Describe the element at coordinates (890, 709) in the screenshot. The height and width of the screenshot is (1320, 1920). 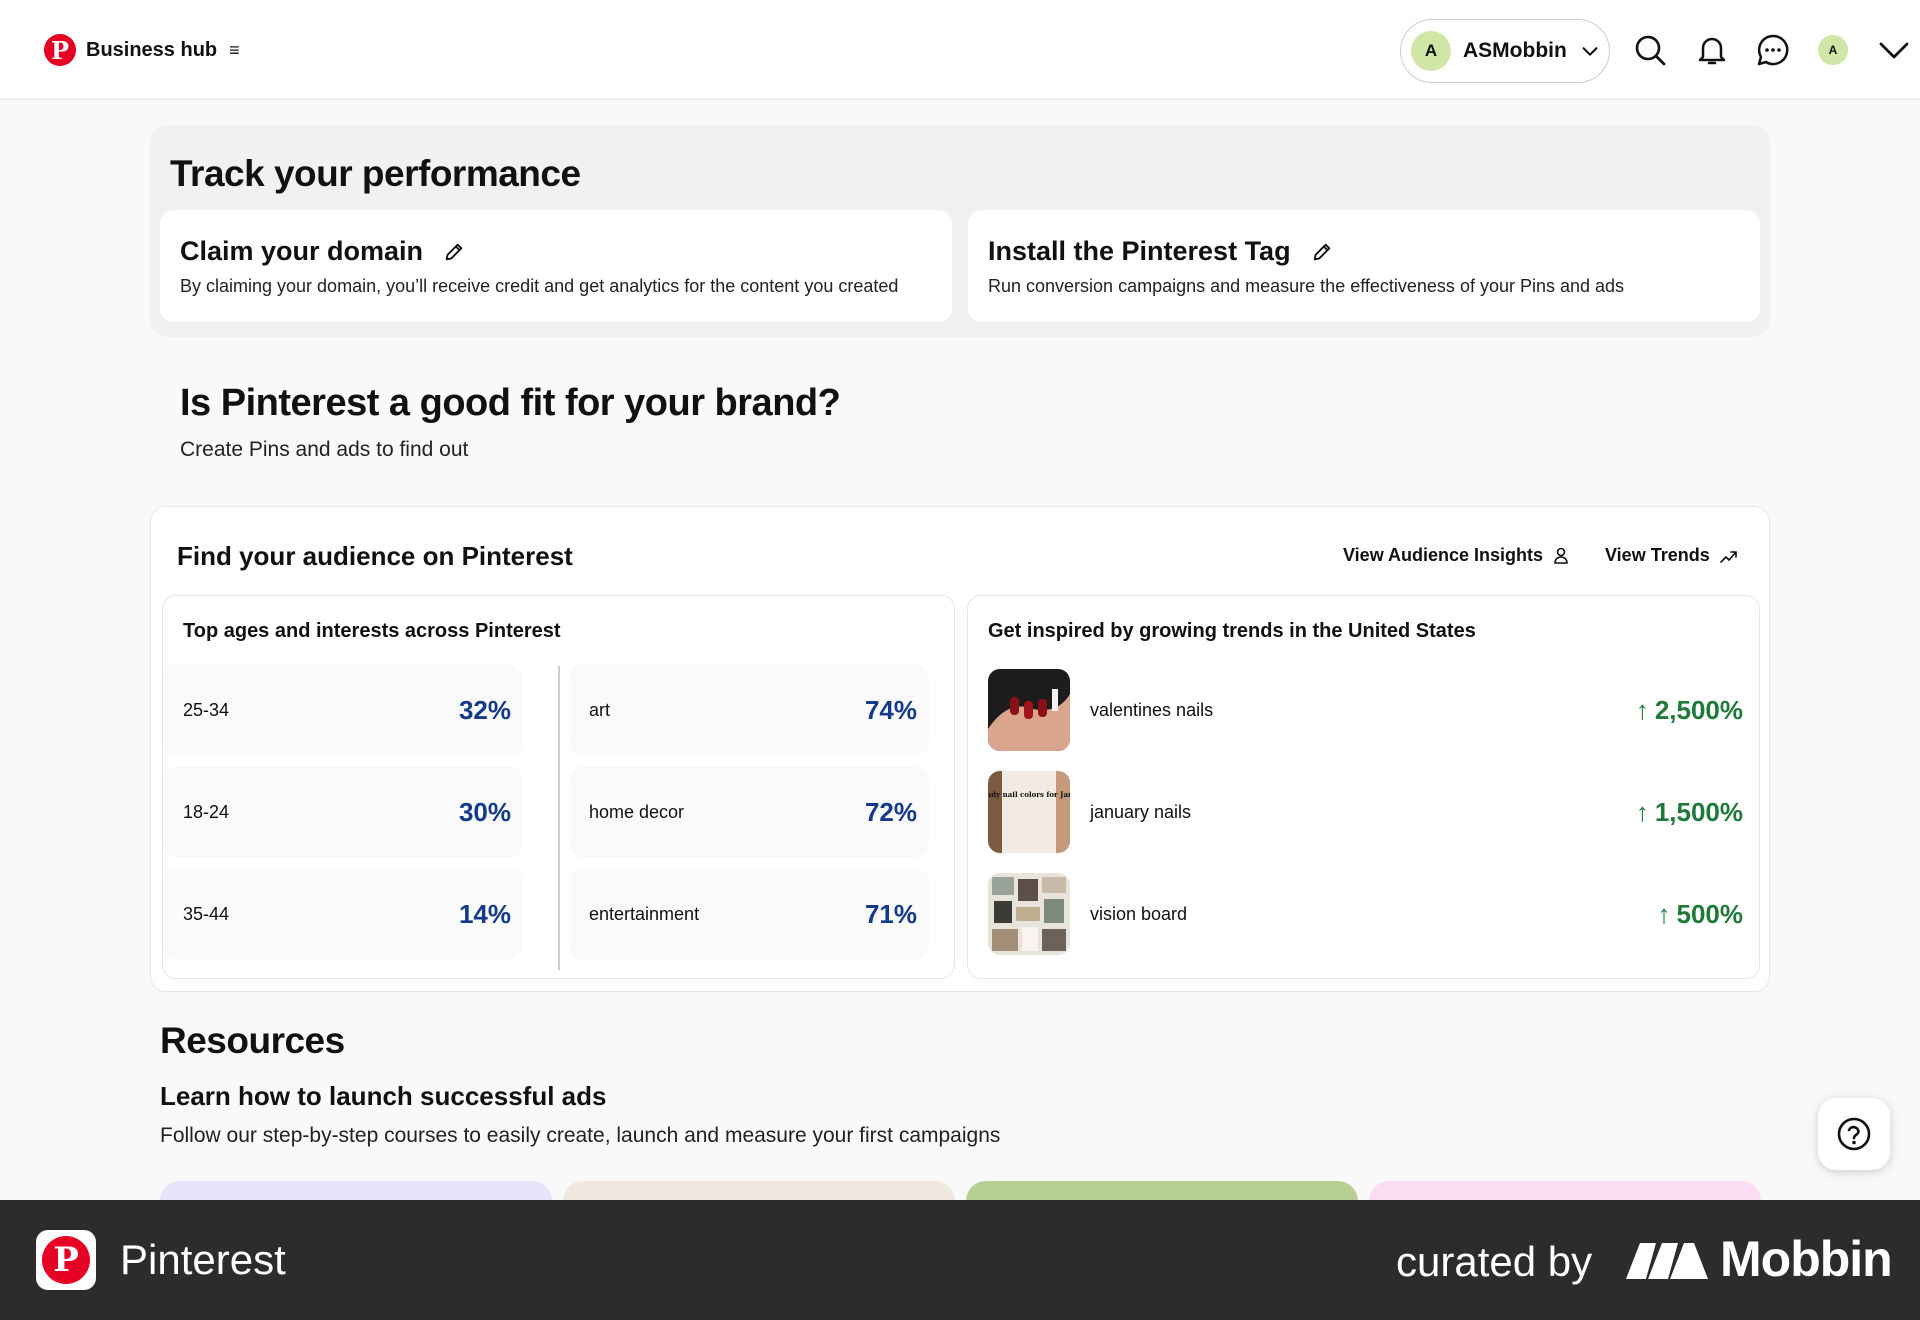
I see `interest-value: 74%` at that location.